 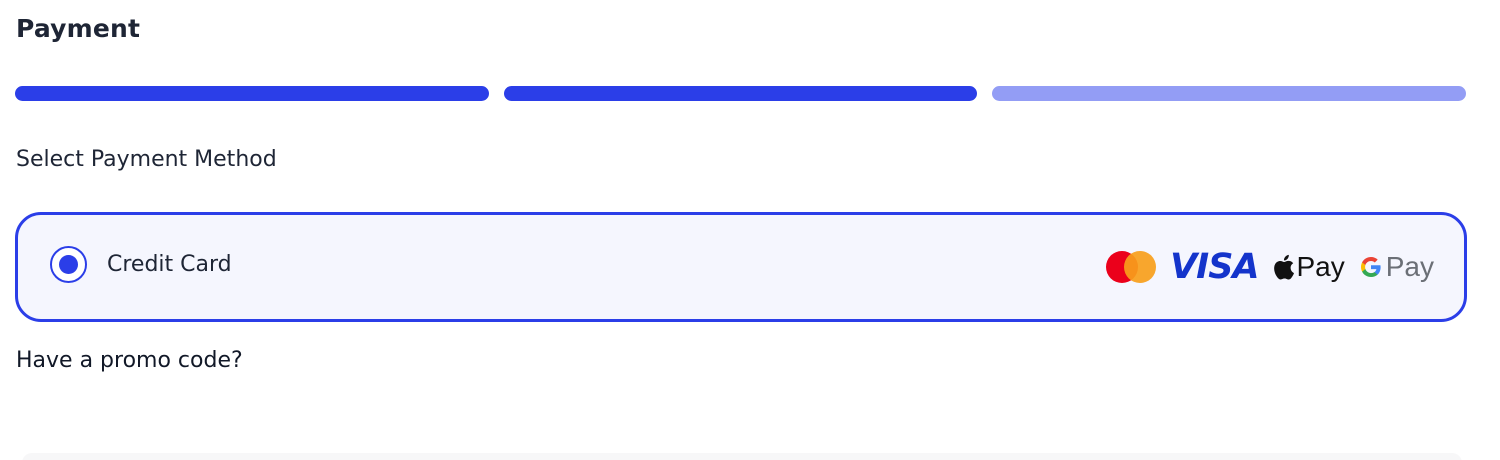 I want to click on google-pay-text: Pay, so click(x=1409, y=266).